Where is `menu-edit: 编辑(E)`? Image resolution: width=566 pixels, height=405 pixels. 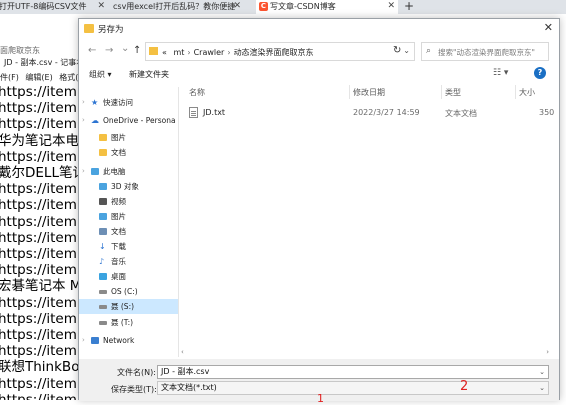
menu-edit: 编辑(E) is located at coordinates (38, 77).